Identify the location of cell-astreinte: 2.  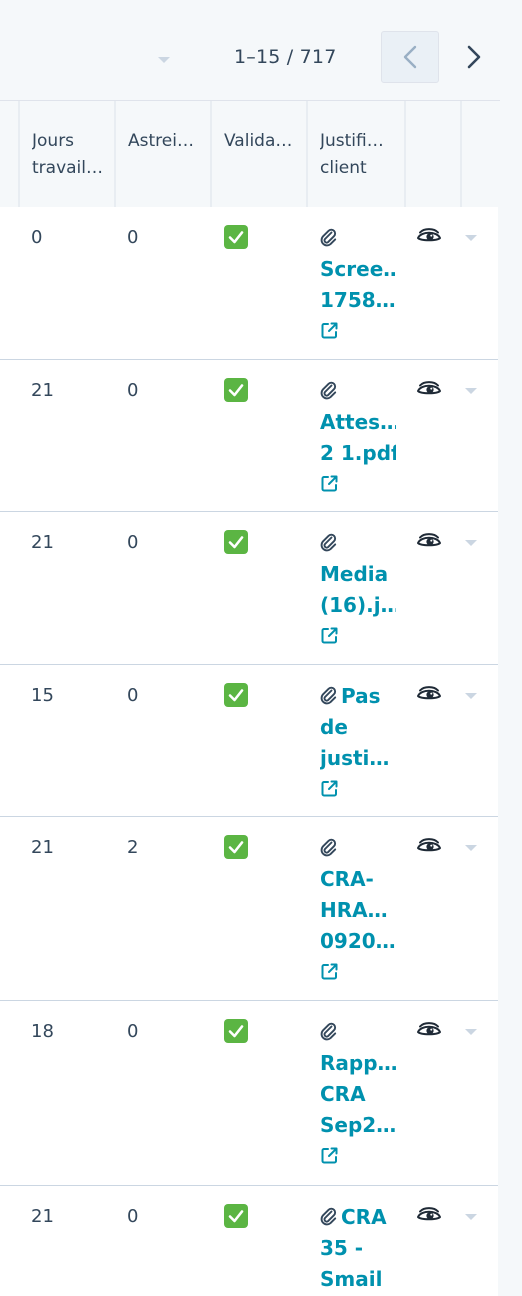
(133, 847).